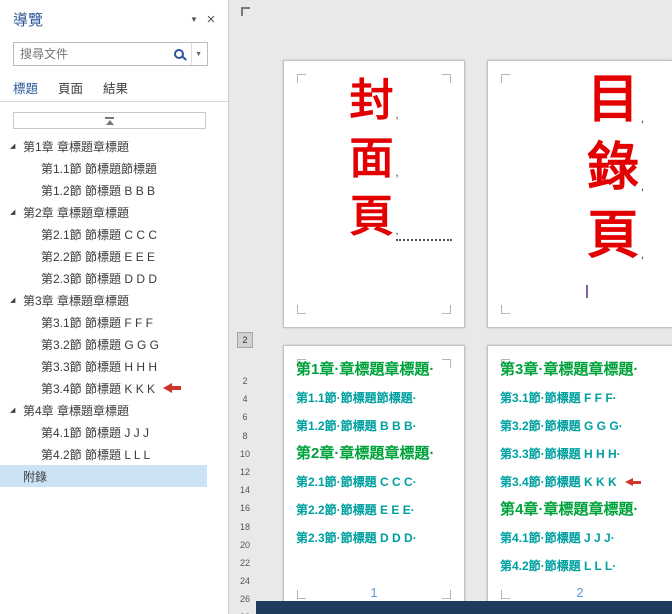 This screenshot has height=614, width=672. Describe the element at coordinates (97, 322) in the screenshot. I see `nav-item-label: 第3.1節 節標題 F F F` at that location.